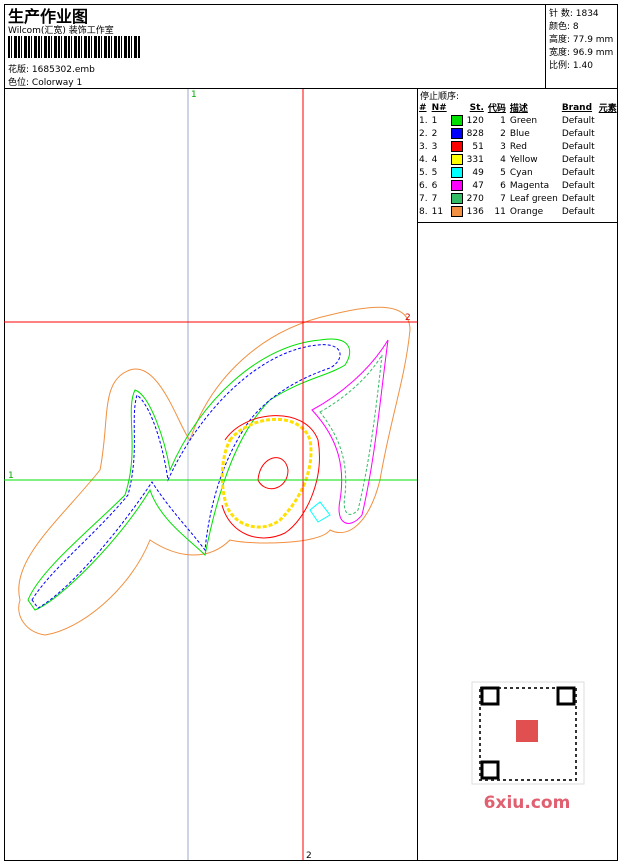  What do you see at coordinates (11, 476) in the screenshot?
I see `marker-left: 1` at bounding box center [11, 476].